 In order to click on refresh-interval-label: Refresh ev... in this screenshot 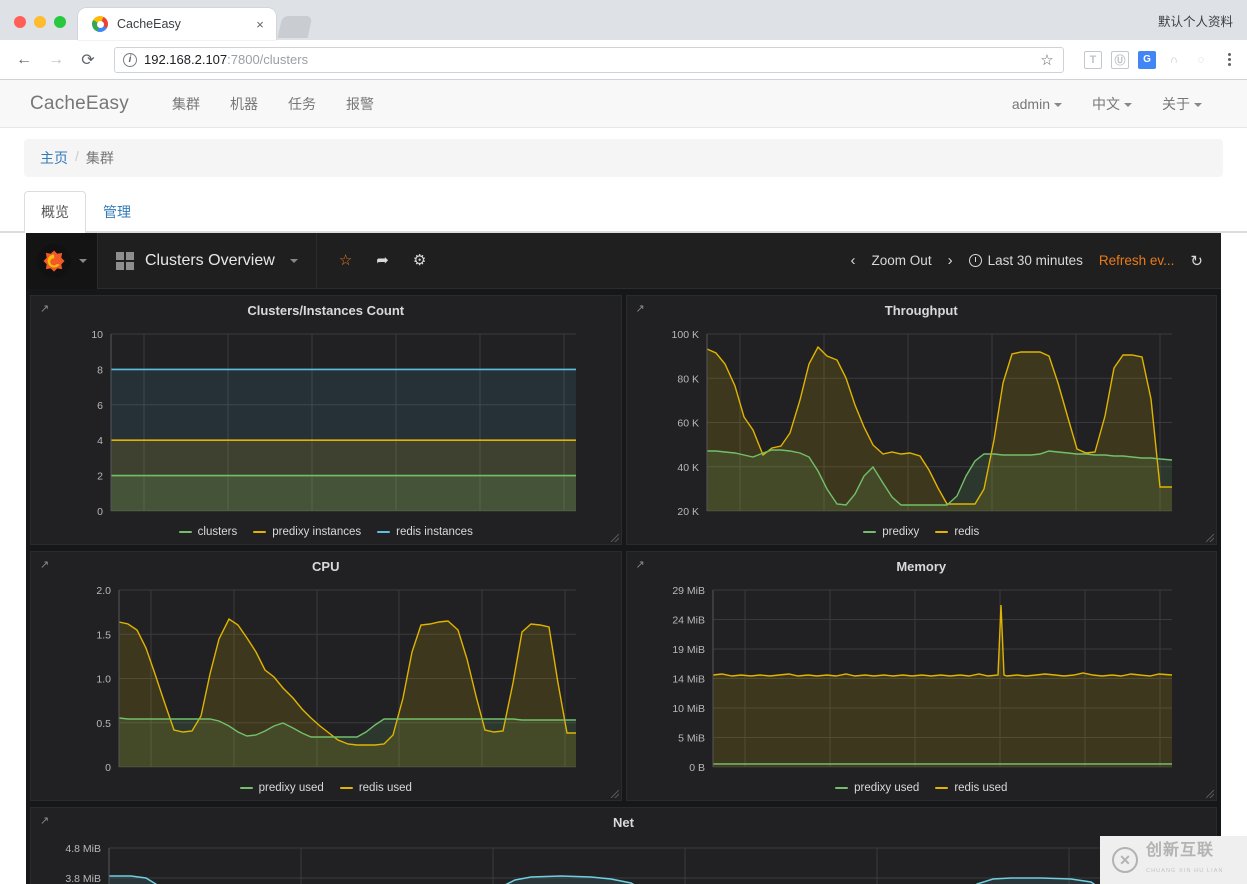, I will do `click(1137, 260)`.